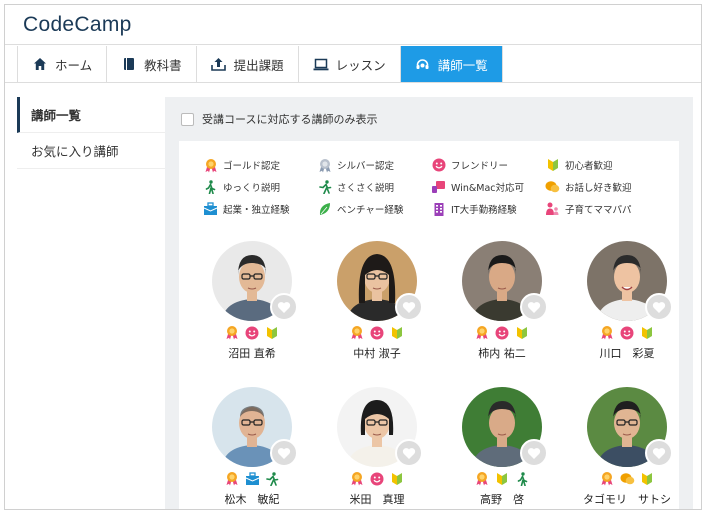  I want to click on instructor-name: タゴモリ サトシ, so click(627, 499).